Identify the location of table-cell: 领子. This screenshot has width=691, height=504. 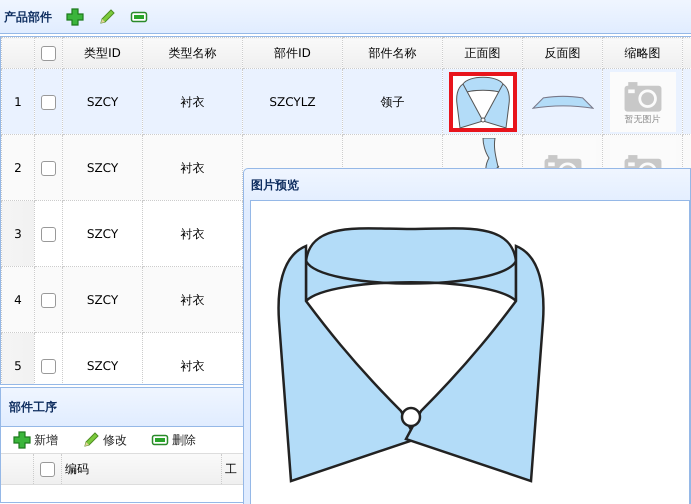
(392, 101).